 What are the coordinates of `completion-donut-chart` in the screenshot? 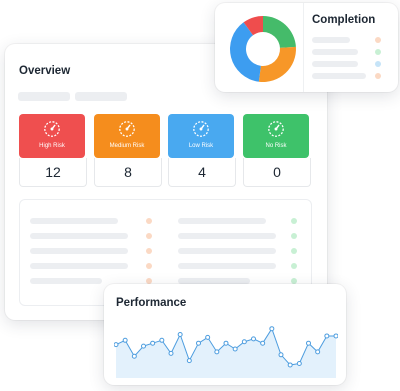 It's located at (263, 49).